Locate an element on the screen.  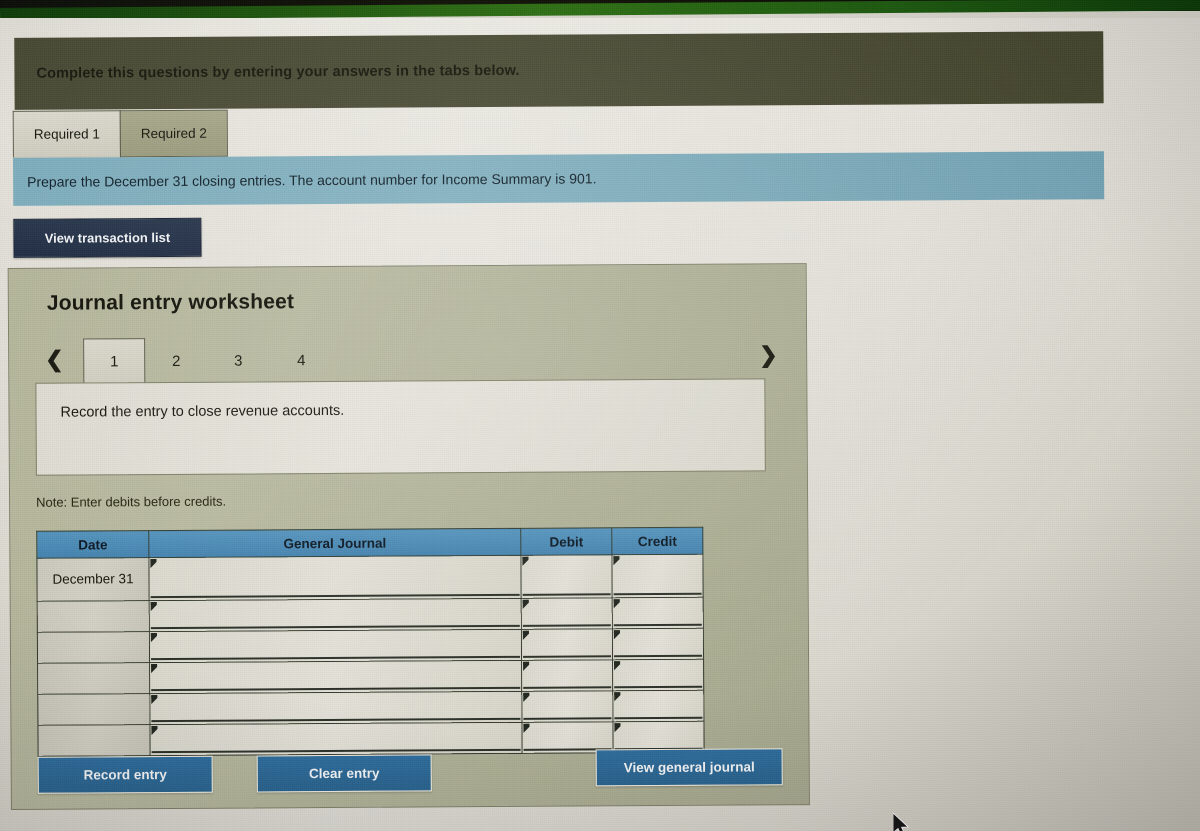
table-row: December 31 is located at coordinates (370, 578).